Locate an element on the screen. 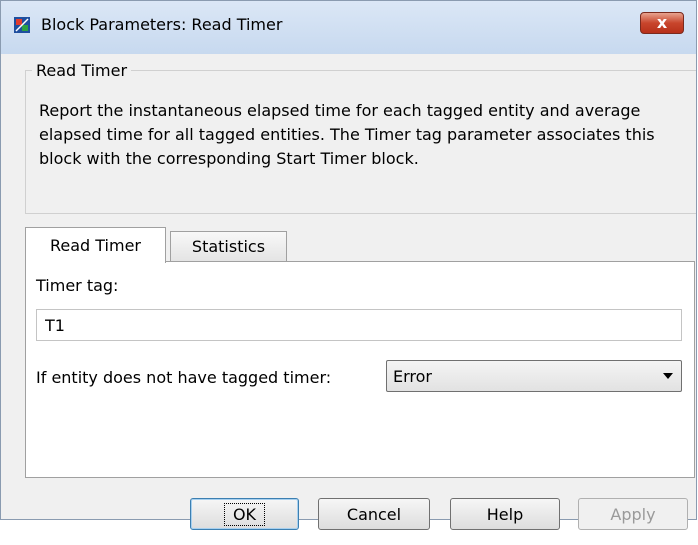  cancel-button: Cancel is located at coordinates (374, 514).